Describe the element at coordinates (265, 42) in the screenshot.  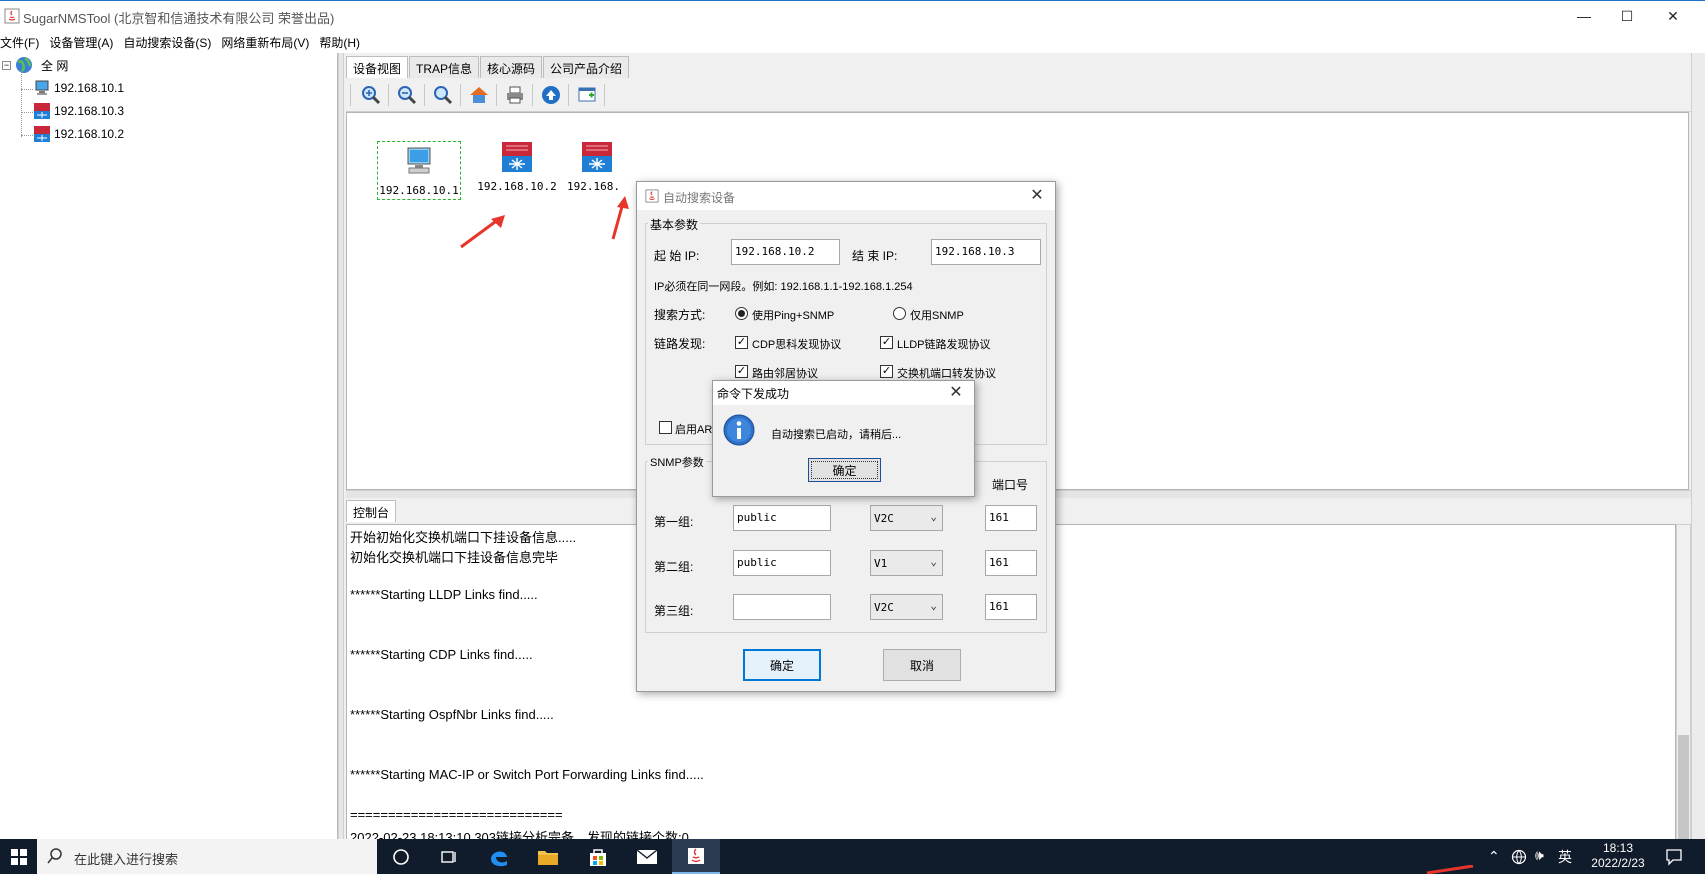
I see `menu-relayout: 网络重新布局(V)` at that location.